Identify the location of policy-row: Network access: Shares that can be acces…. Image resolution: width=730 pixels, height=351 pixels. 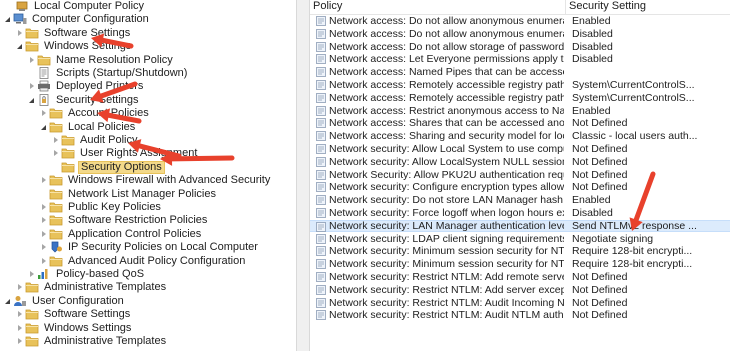
(520, 123).